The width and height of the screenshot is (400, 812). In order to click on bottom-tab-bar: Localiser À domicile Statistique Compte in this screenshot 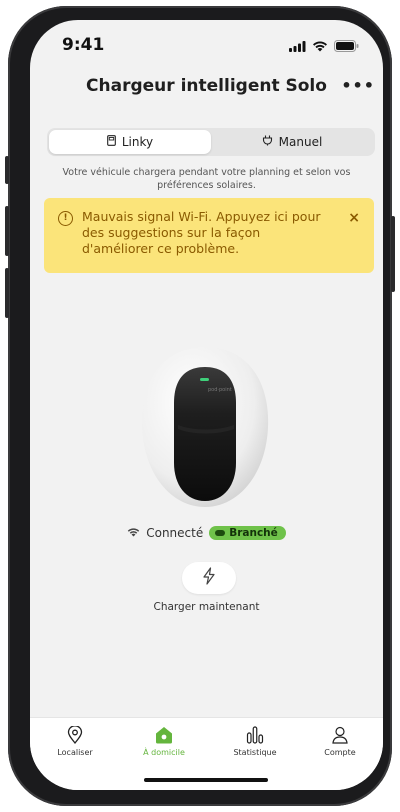, I will do `click(206, 753)`.